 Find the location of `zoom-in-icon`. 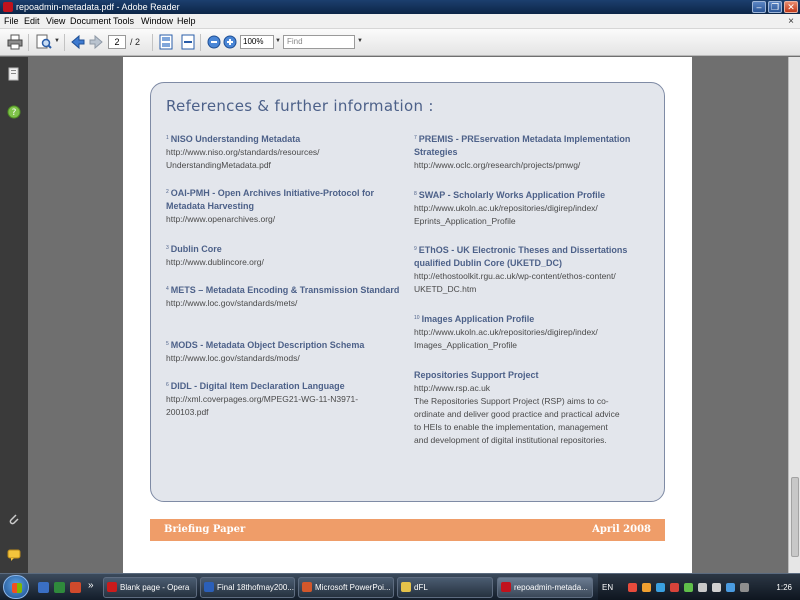

zoom-in-icon is located at coordinates (230, 42).